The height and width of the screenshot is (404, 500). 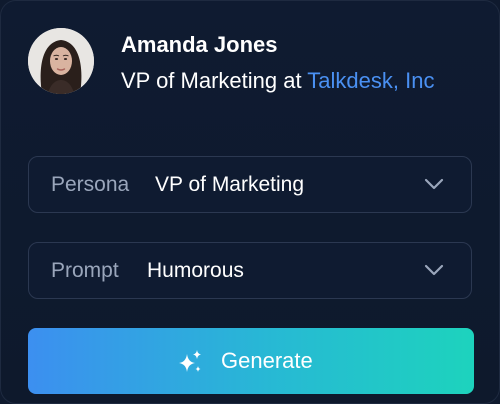 What do you see at coordinates (190, 361) in the screenshot?
I see `sparkles-icon` at bounding box center [190, 361].